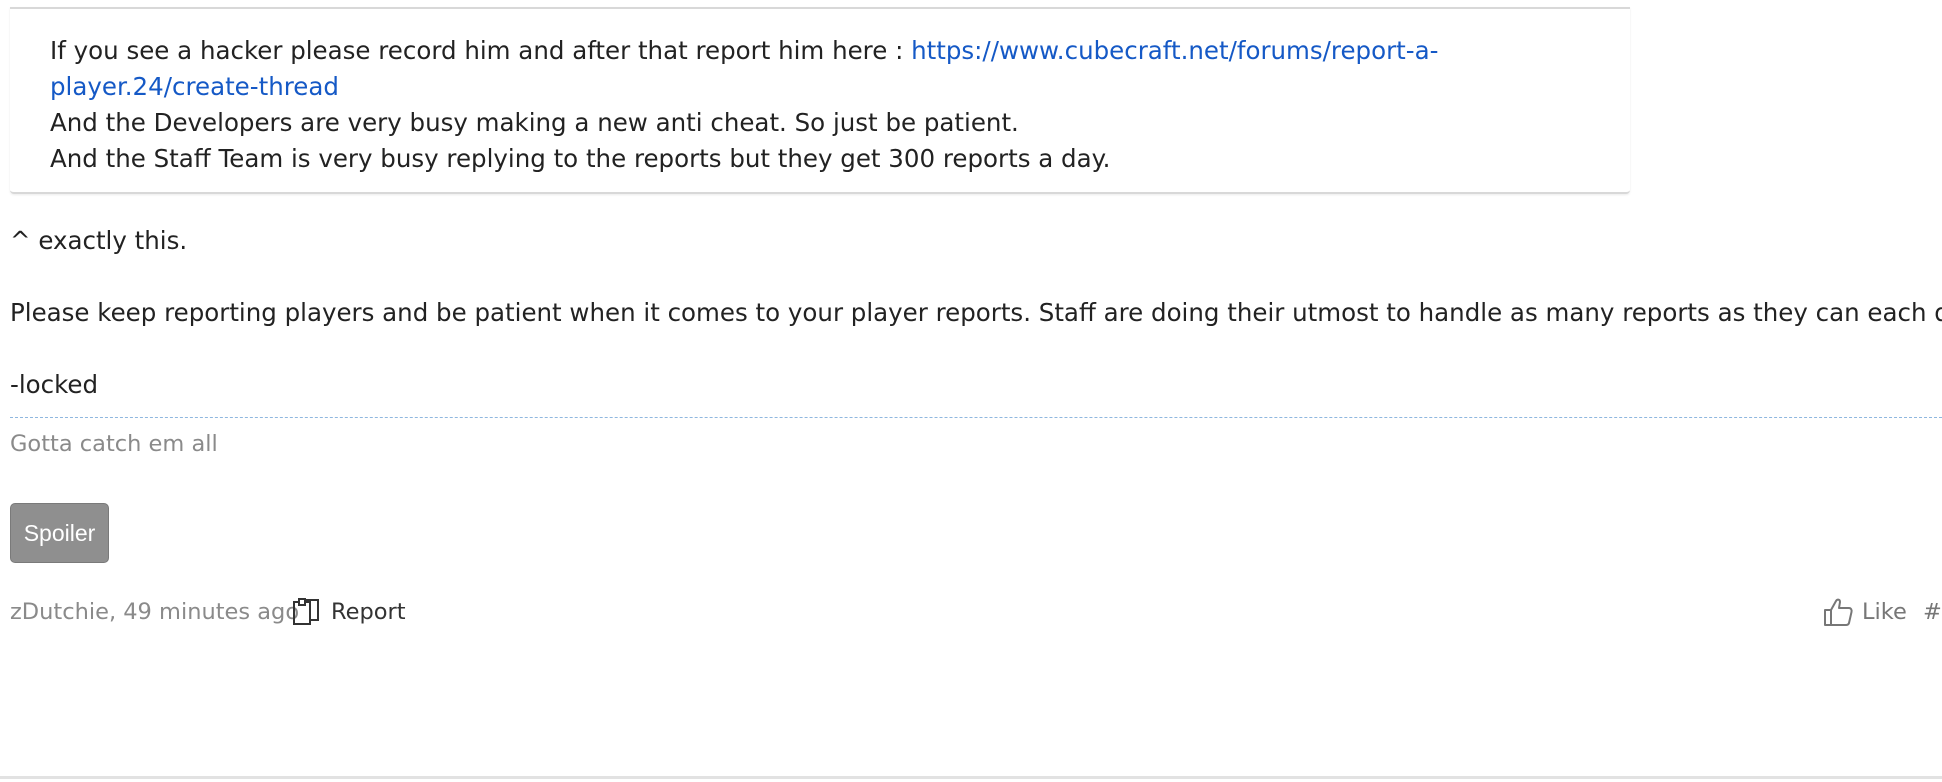  I want to click on post-bottom-border, so click(971, 777).